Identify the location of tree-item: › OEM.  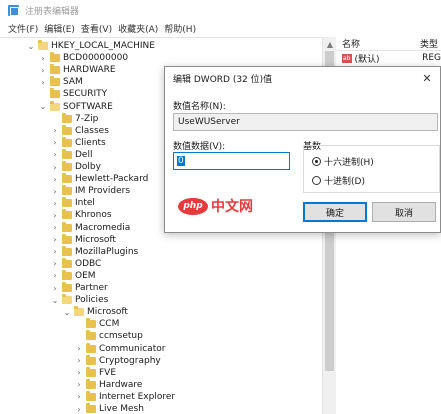
(73, 275).